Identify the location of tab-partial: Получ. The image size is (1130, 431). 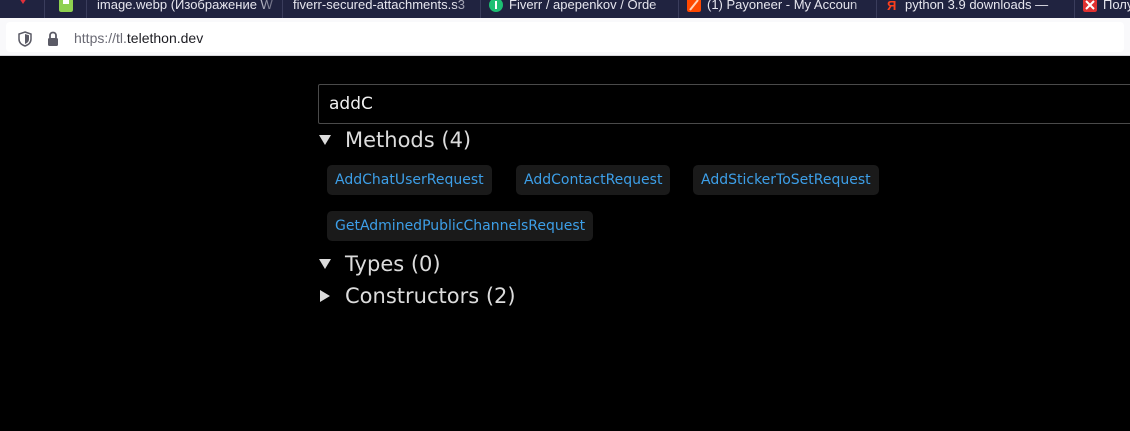
(1102, 9).